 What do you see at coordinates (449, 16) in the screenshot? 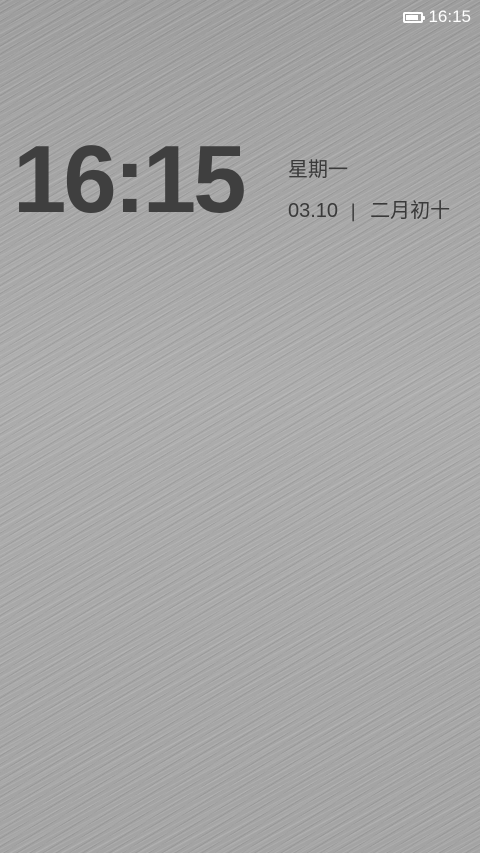
I see `status-time: 16:15` at bounding box center [449, 16].